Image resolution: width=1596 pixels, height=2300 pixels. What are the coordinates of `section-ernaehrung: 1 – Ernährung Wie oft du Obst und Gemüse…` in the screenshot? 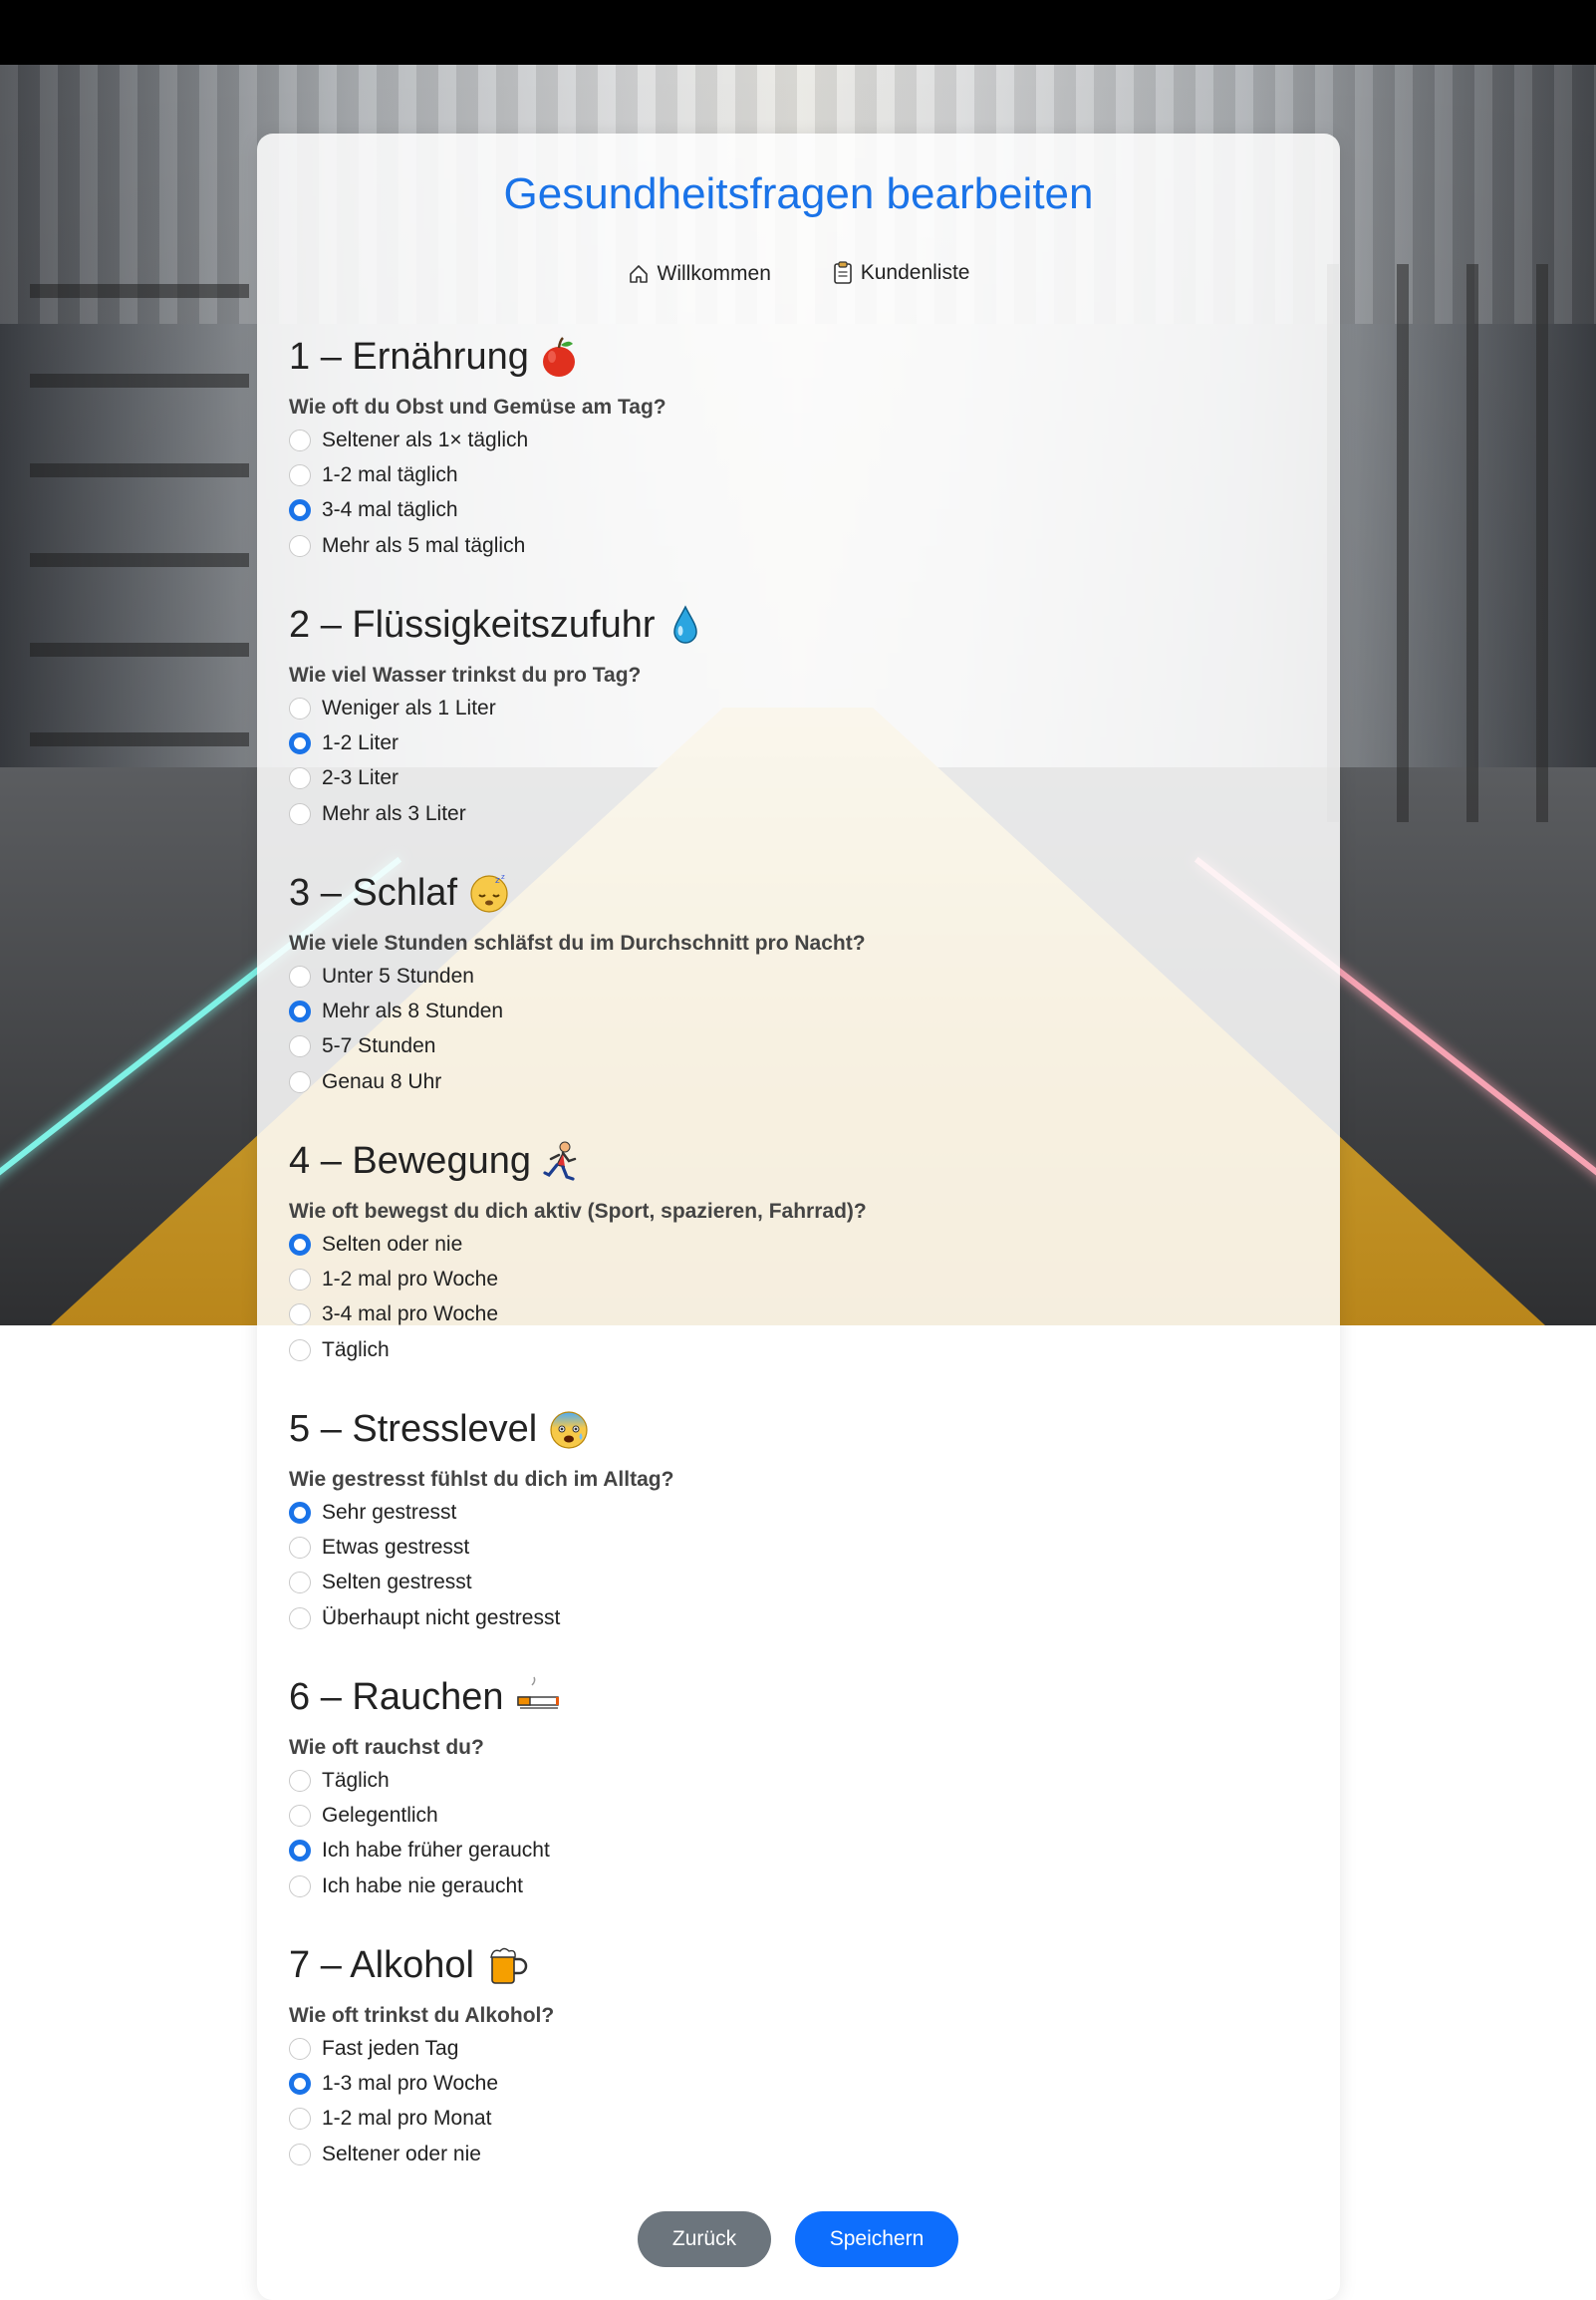 It's located at (787, 448).